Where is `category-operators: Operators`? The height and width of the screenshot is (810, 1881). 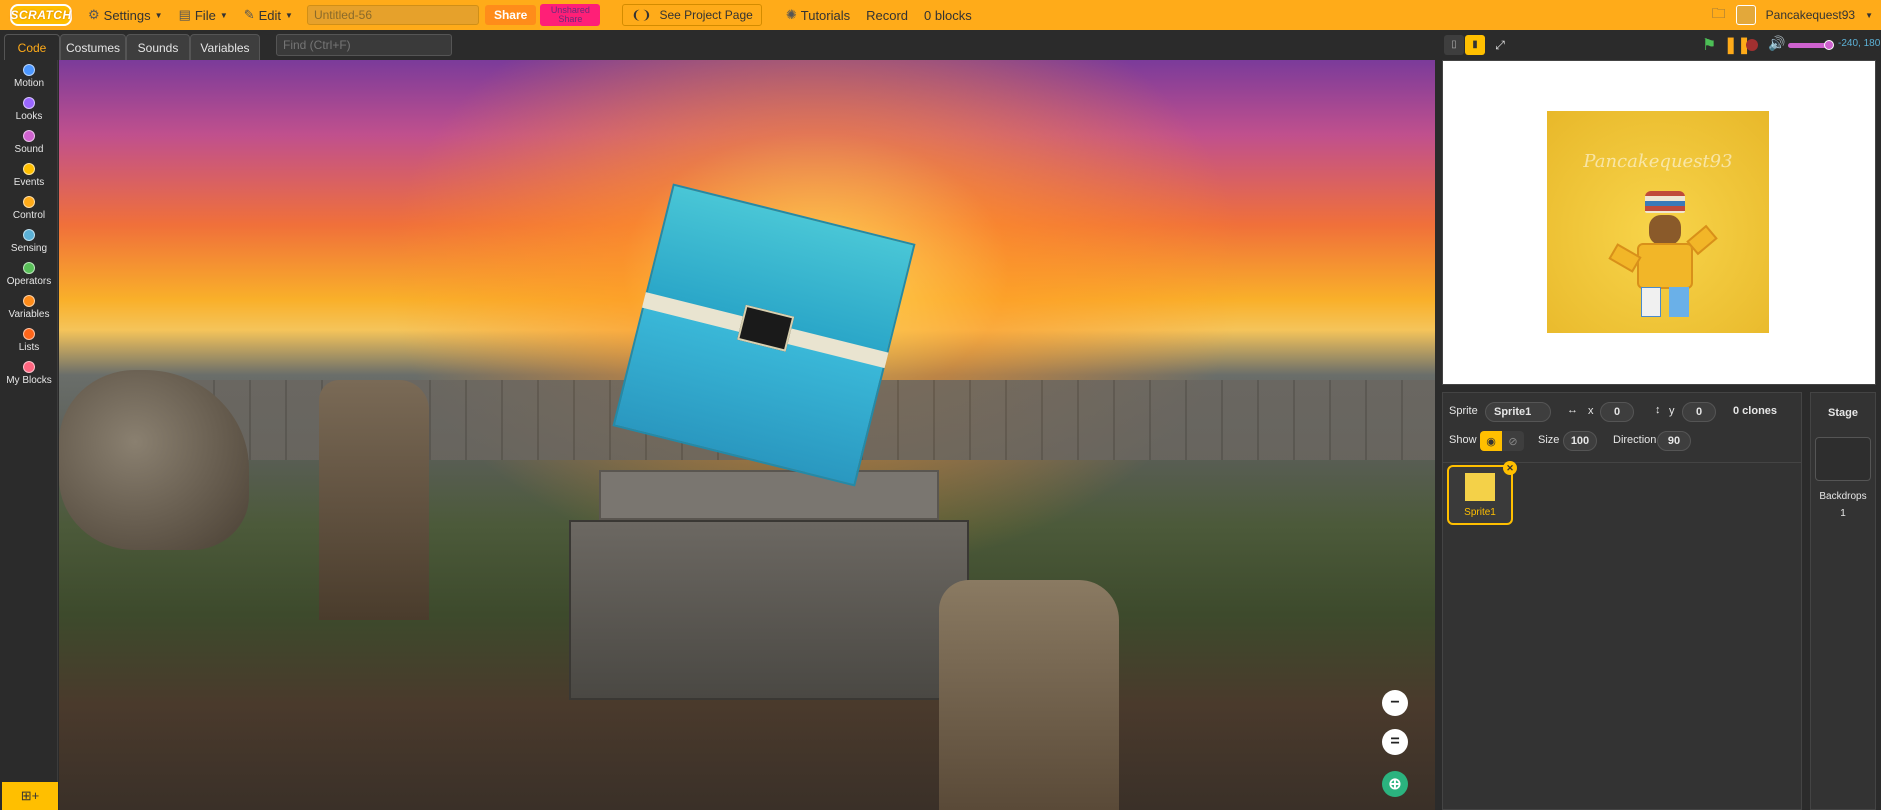 category-operators: Operators is located at coordinates (29, 274).